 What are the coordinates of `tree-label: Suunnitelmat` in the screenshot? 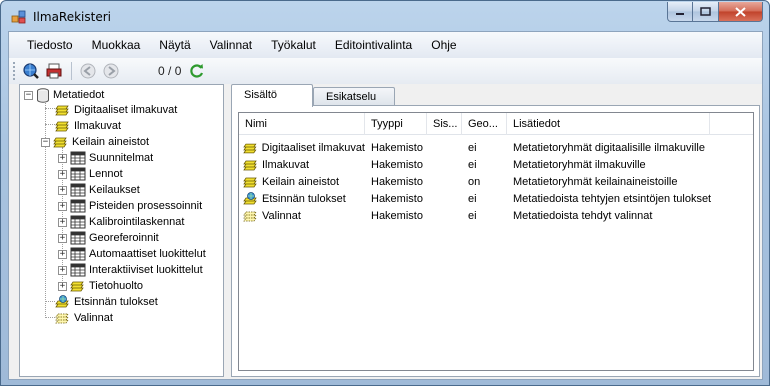 It's located at (121, 158).